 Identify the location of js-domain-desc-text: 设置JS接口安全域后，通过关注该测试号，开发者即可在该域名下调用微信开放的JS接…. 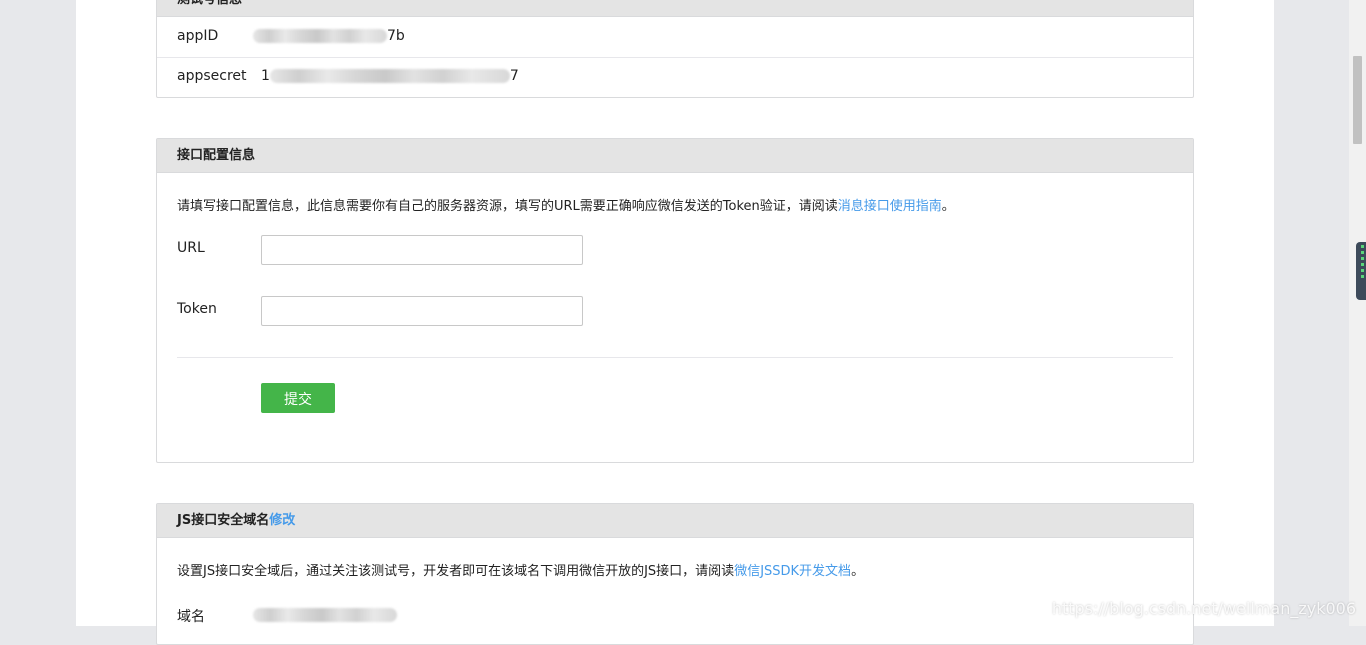
(456, 571).